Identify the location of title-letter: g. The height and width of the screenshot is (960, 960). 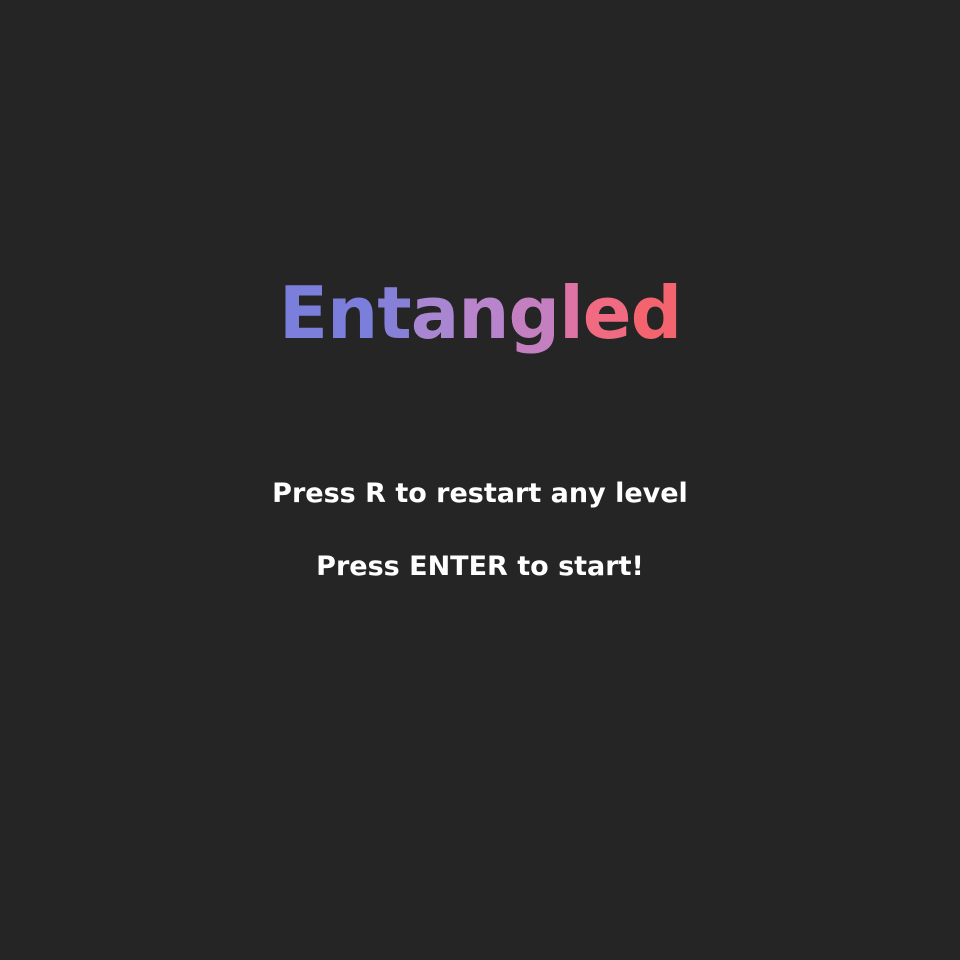
(534, 313).